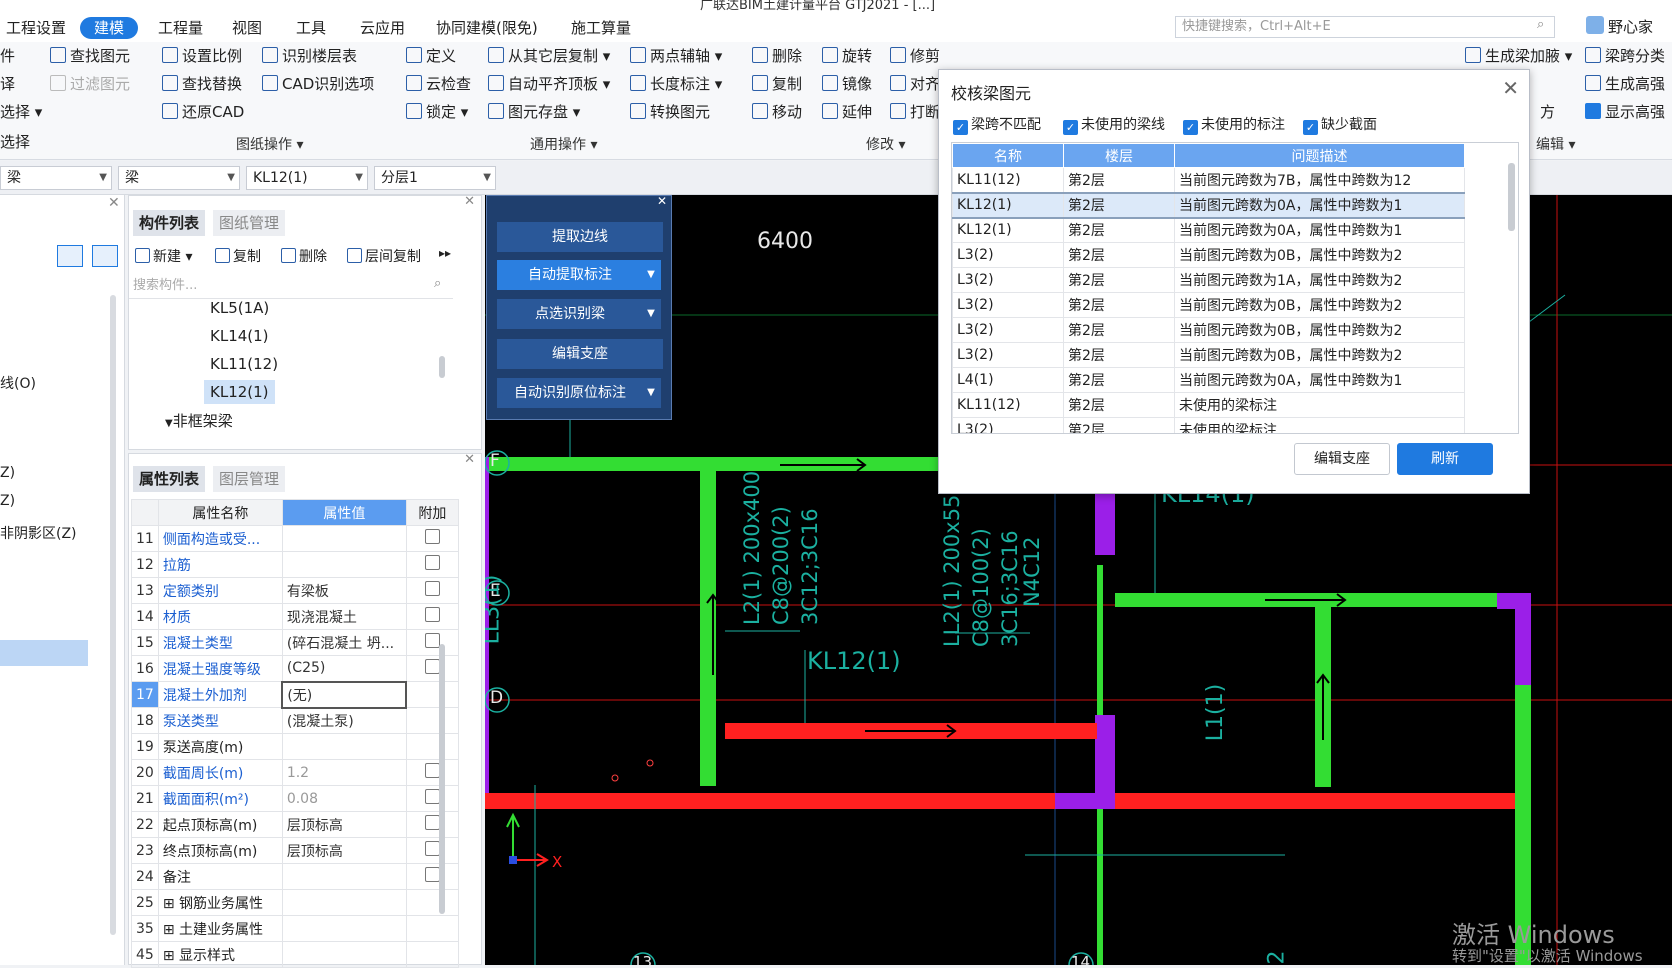 The height and width of the screenshot is (968, 1672). What do you see at coordinates (70, 256) in the screenshot?
I see `list-view-icon` at bounding box center [70, 256].